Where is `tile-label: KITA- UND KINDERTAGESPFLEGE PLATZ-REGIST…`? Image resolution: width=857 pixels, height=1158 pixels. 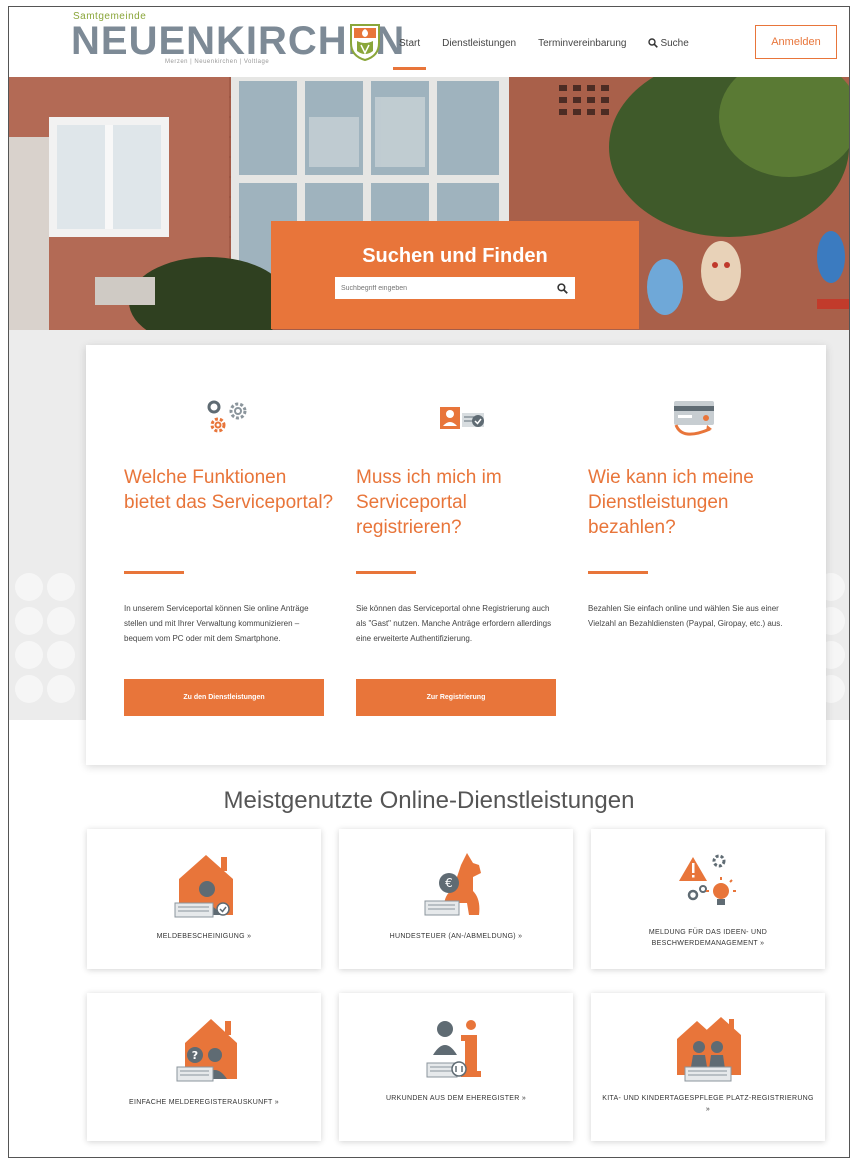
tile-label: KITA- UND KINDERTAGESPFLEGE PLATZ-REGIST… is located at coordinates (708, 1104).